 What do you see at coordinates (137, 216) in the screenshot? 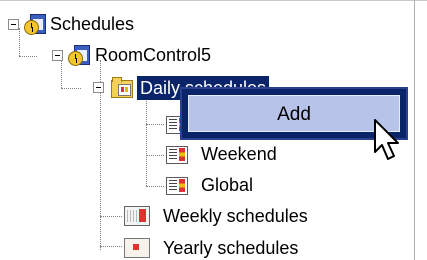
I see `weekly-schedule-icon` at bounding box center [137, 216].